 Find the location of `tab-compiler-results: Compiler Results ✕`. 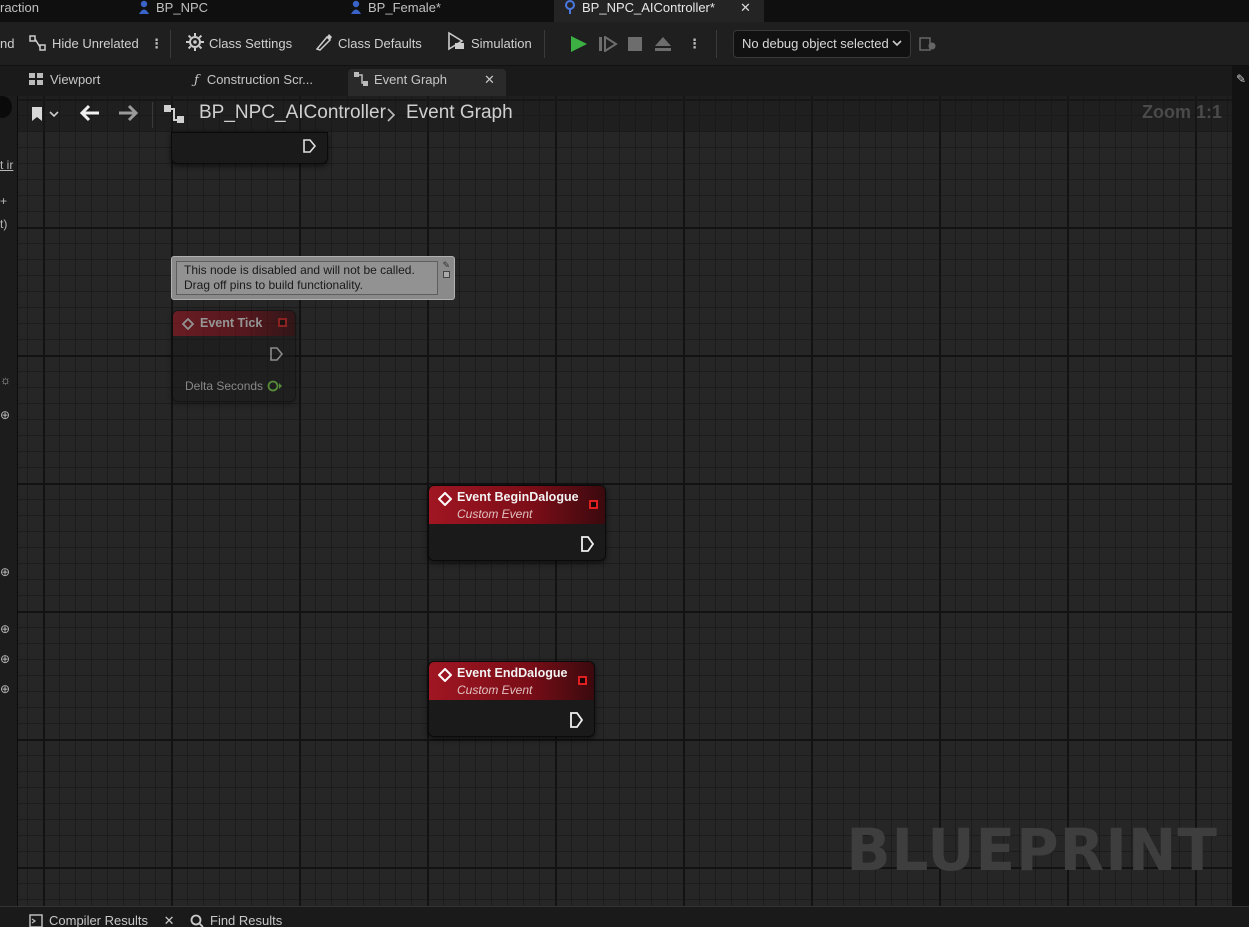

tab-compiler-results: Compiler Results ✕ is located at coordinates (102, 917).